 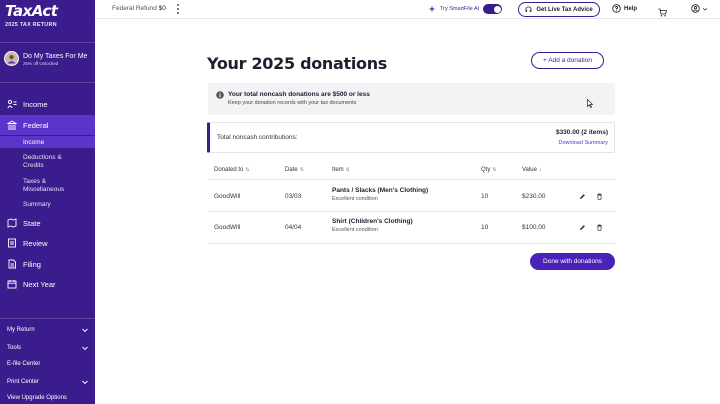 What do you see at coordinates (36, 125) in the screenshot?
I see `sidebar-item-label: Federal` at bounding box center [36, 125].